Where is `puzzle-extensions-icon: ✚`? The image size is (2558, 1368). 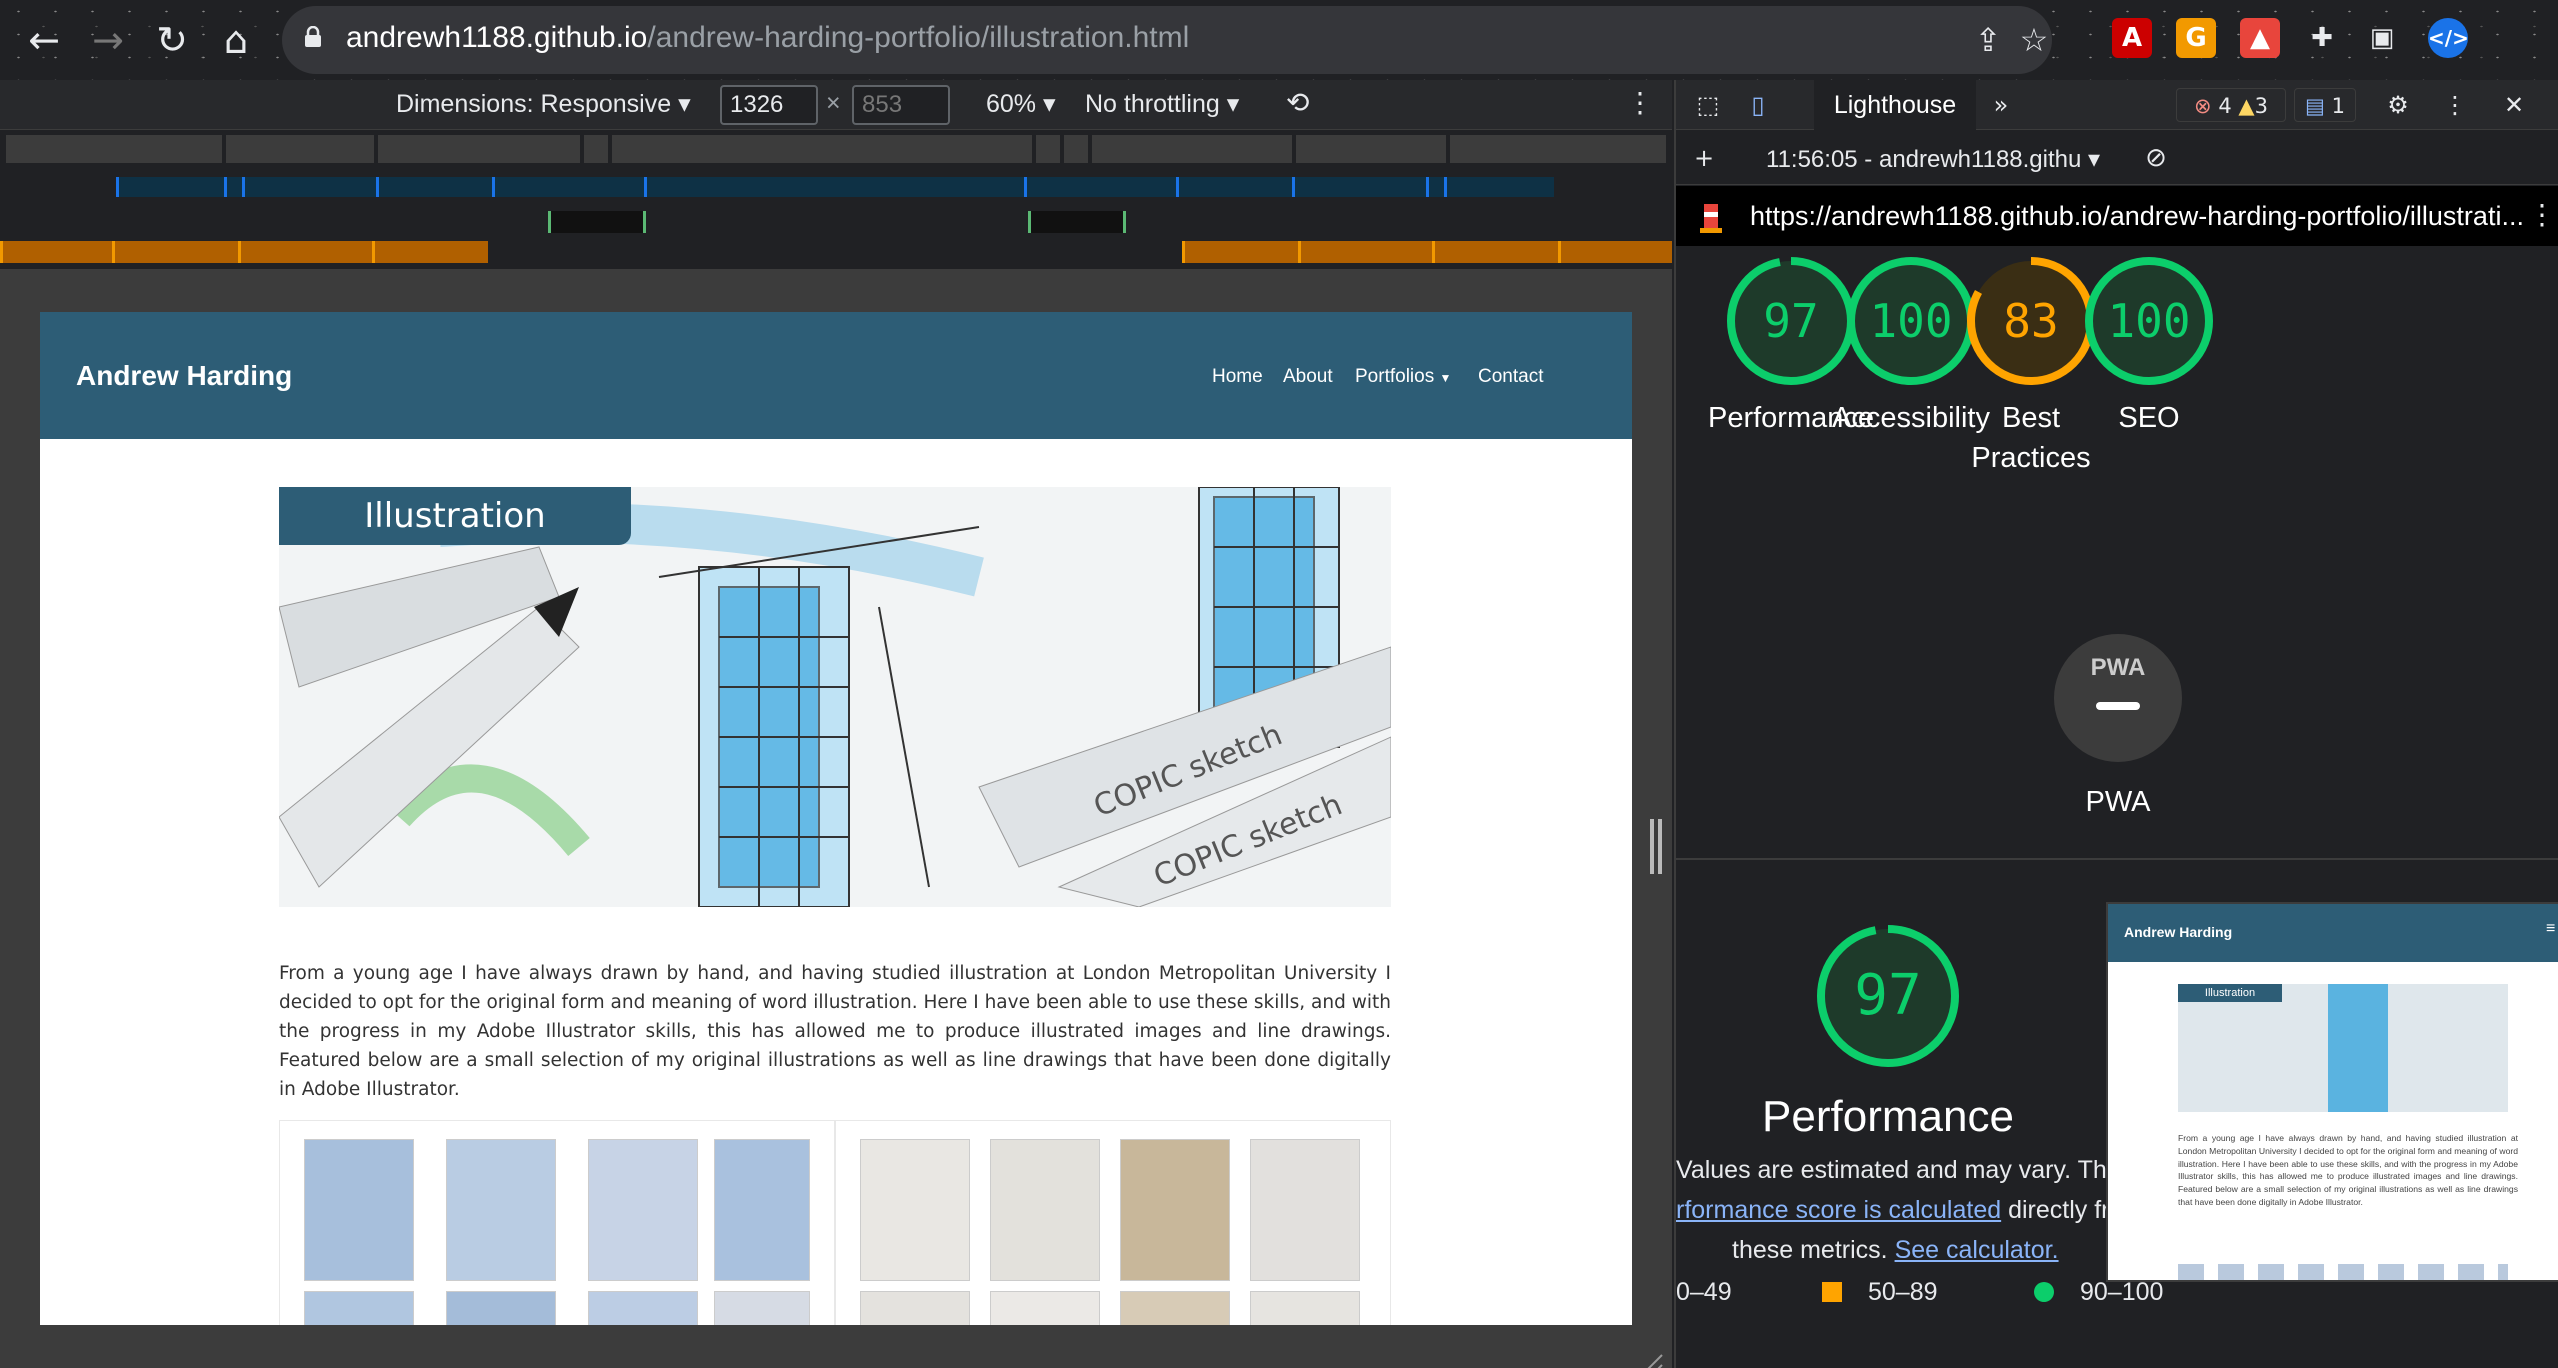 puzzle-extensions-icon: ✚ is located at coordinates (2322, 38).